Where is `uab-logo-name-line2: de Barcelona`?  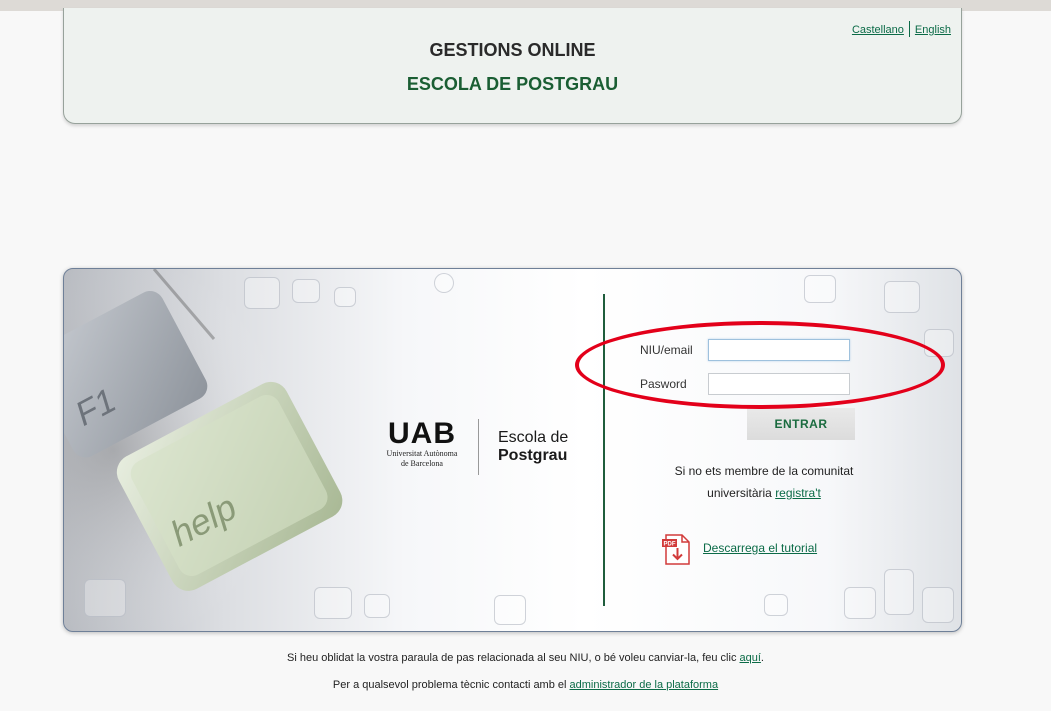
uab-logo-name-line2: de Barcelona is located at coordinates (422, 463).